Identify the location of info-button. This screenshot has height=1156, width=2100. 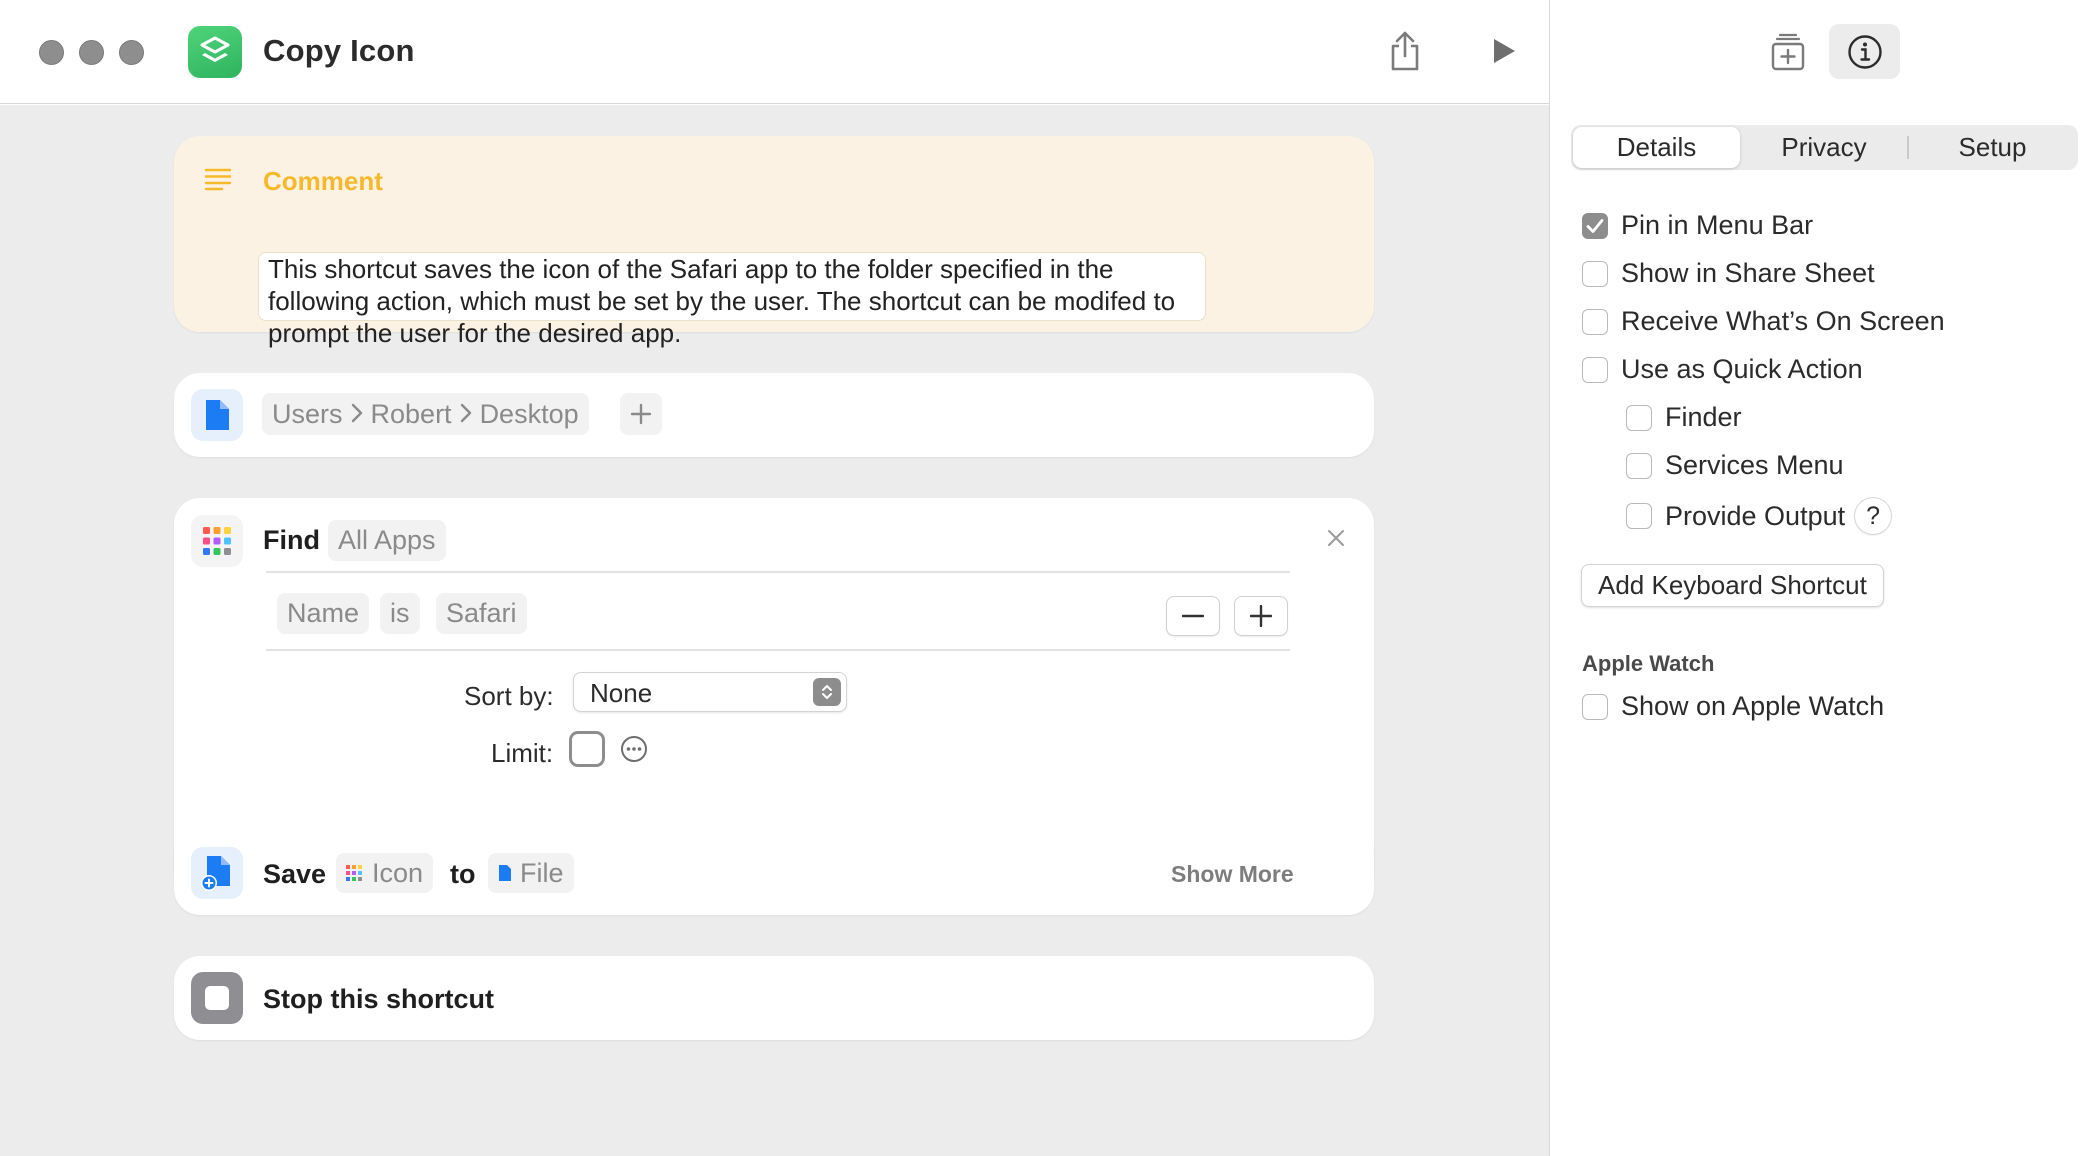
(1864, 51).